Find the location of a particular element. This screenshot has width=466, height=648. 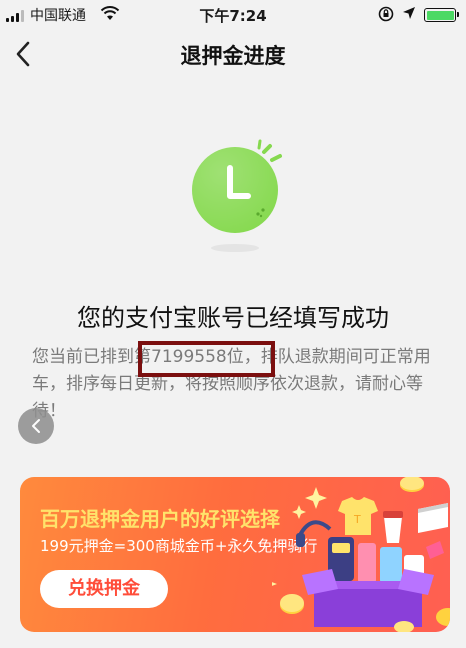

chevron-left-icon is located at coordinates (36, 426).